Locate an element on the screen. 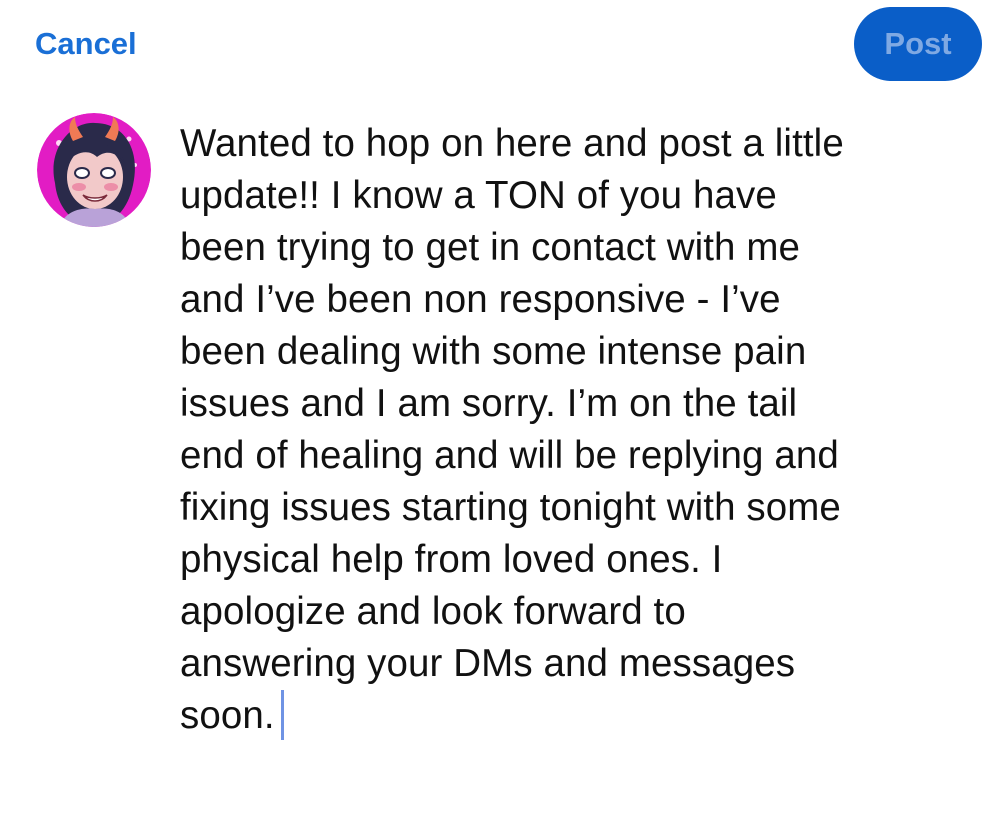  post-text-line: been dealing with some intense pain is located at coordinates (493, 351).